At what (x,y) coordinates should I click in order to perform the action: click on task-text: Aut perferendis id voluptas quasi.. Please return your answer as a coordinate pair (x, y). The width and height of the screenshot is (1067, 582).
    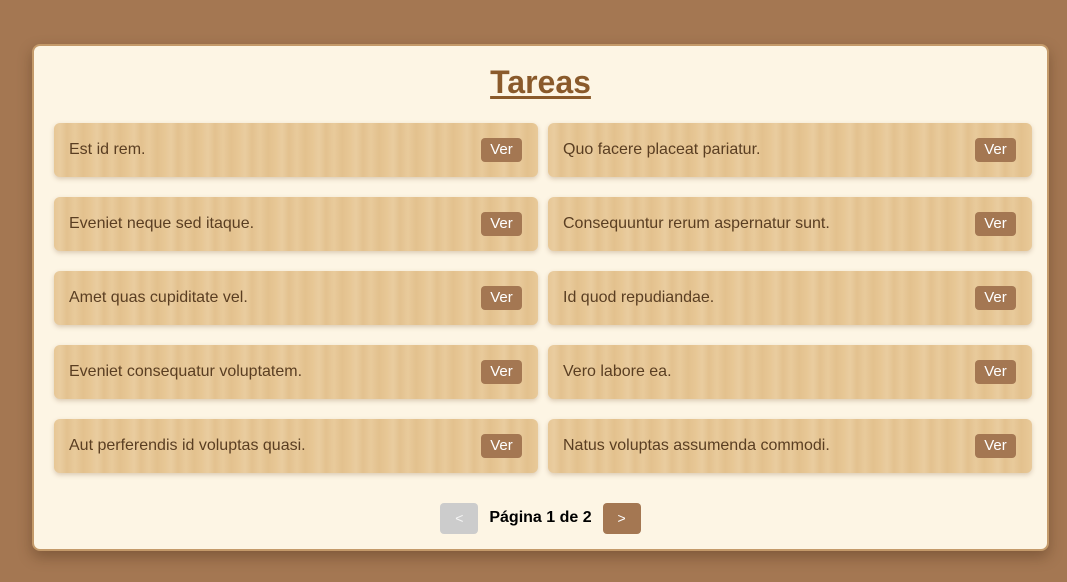
    Looking at the image, I should click on (187, 445).